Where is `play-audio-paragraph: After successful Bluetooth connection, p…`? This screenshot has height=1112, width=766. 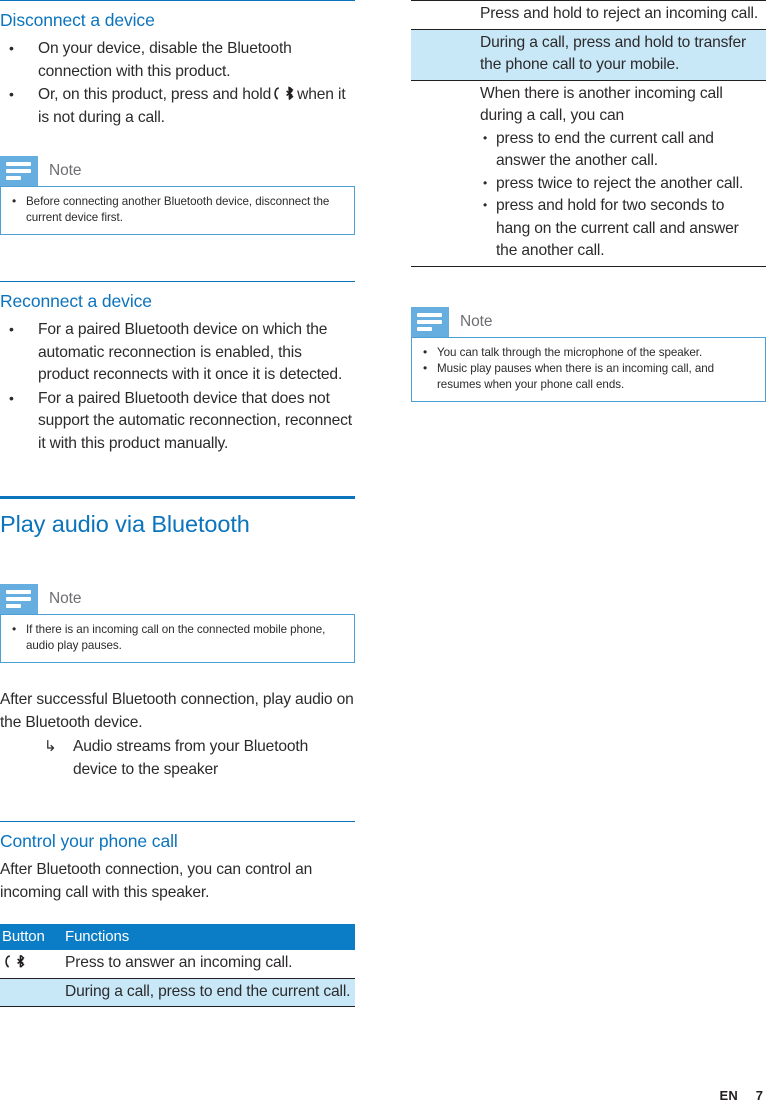
play-audio-paragraph: After successful Bluetooth connection, p… is located at coordinates (177, 711).